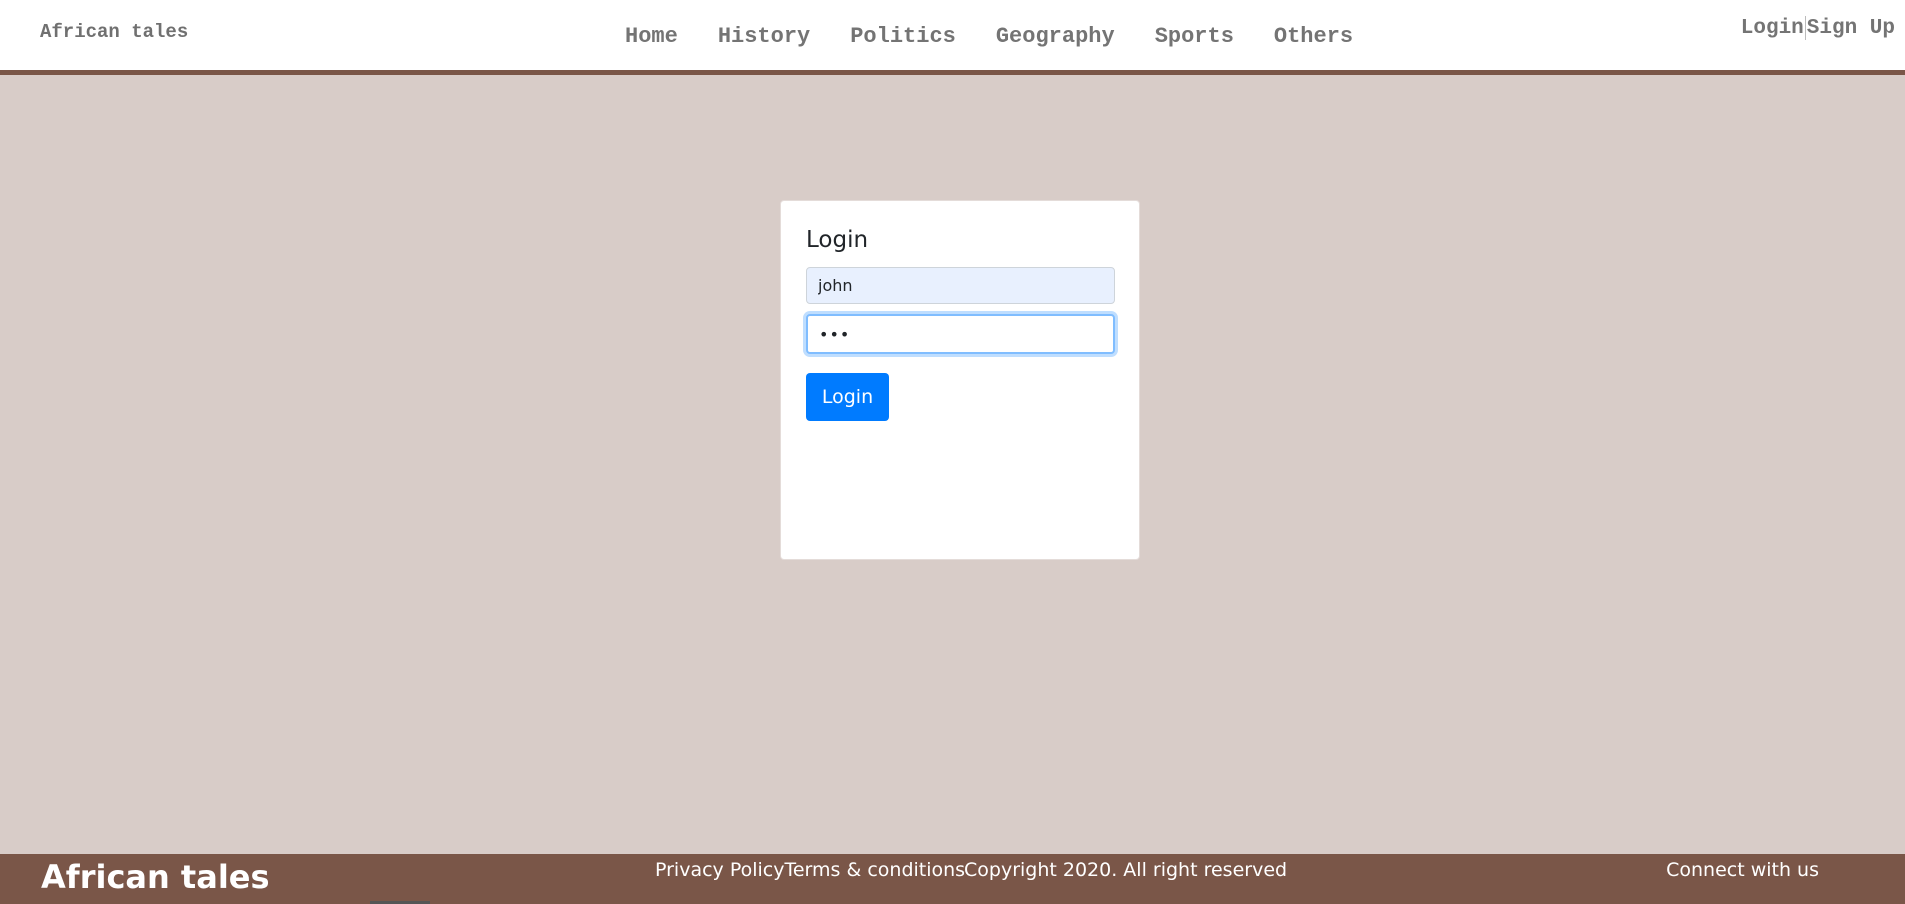 The width and height of the screenshot is (1905, 904). Describe the element at coordinates (155, 877) in the screenshot. I see `footer-brand: African tales` at that location.